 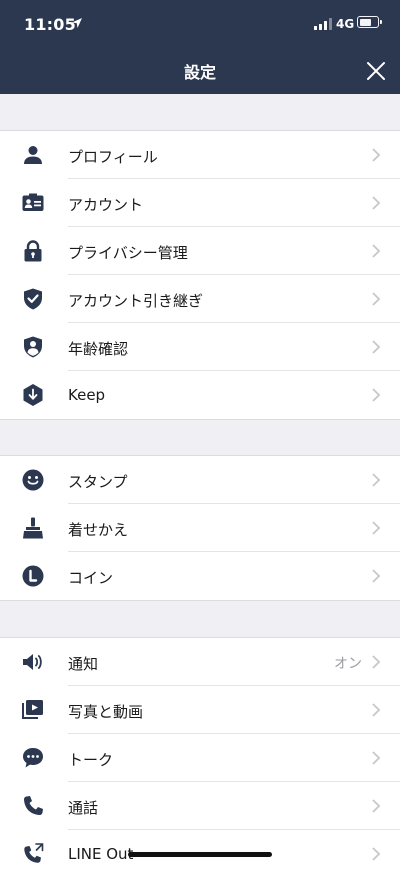 What do you see at coordinates (106, 205) in the screenshot?
I see `settings-item-label: アカウント` at bounding box center [106, 205].